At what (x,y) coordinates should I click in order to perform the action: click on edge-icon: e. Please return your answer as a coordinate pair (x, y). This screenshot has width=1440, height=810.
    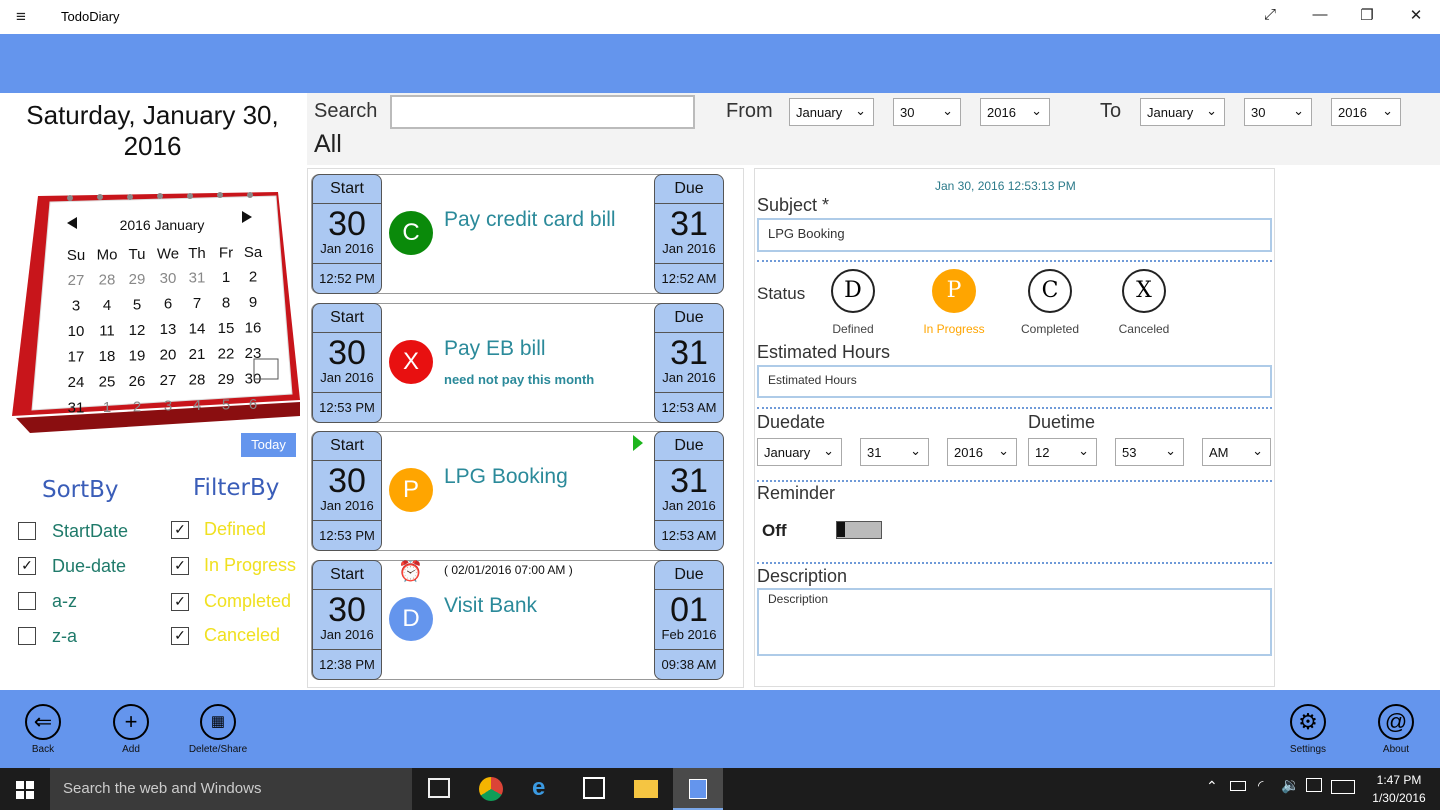
    Looking at the image, I should click on (538, 788).